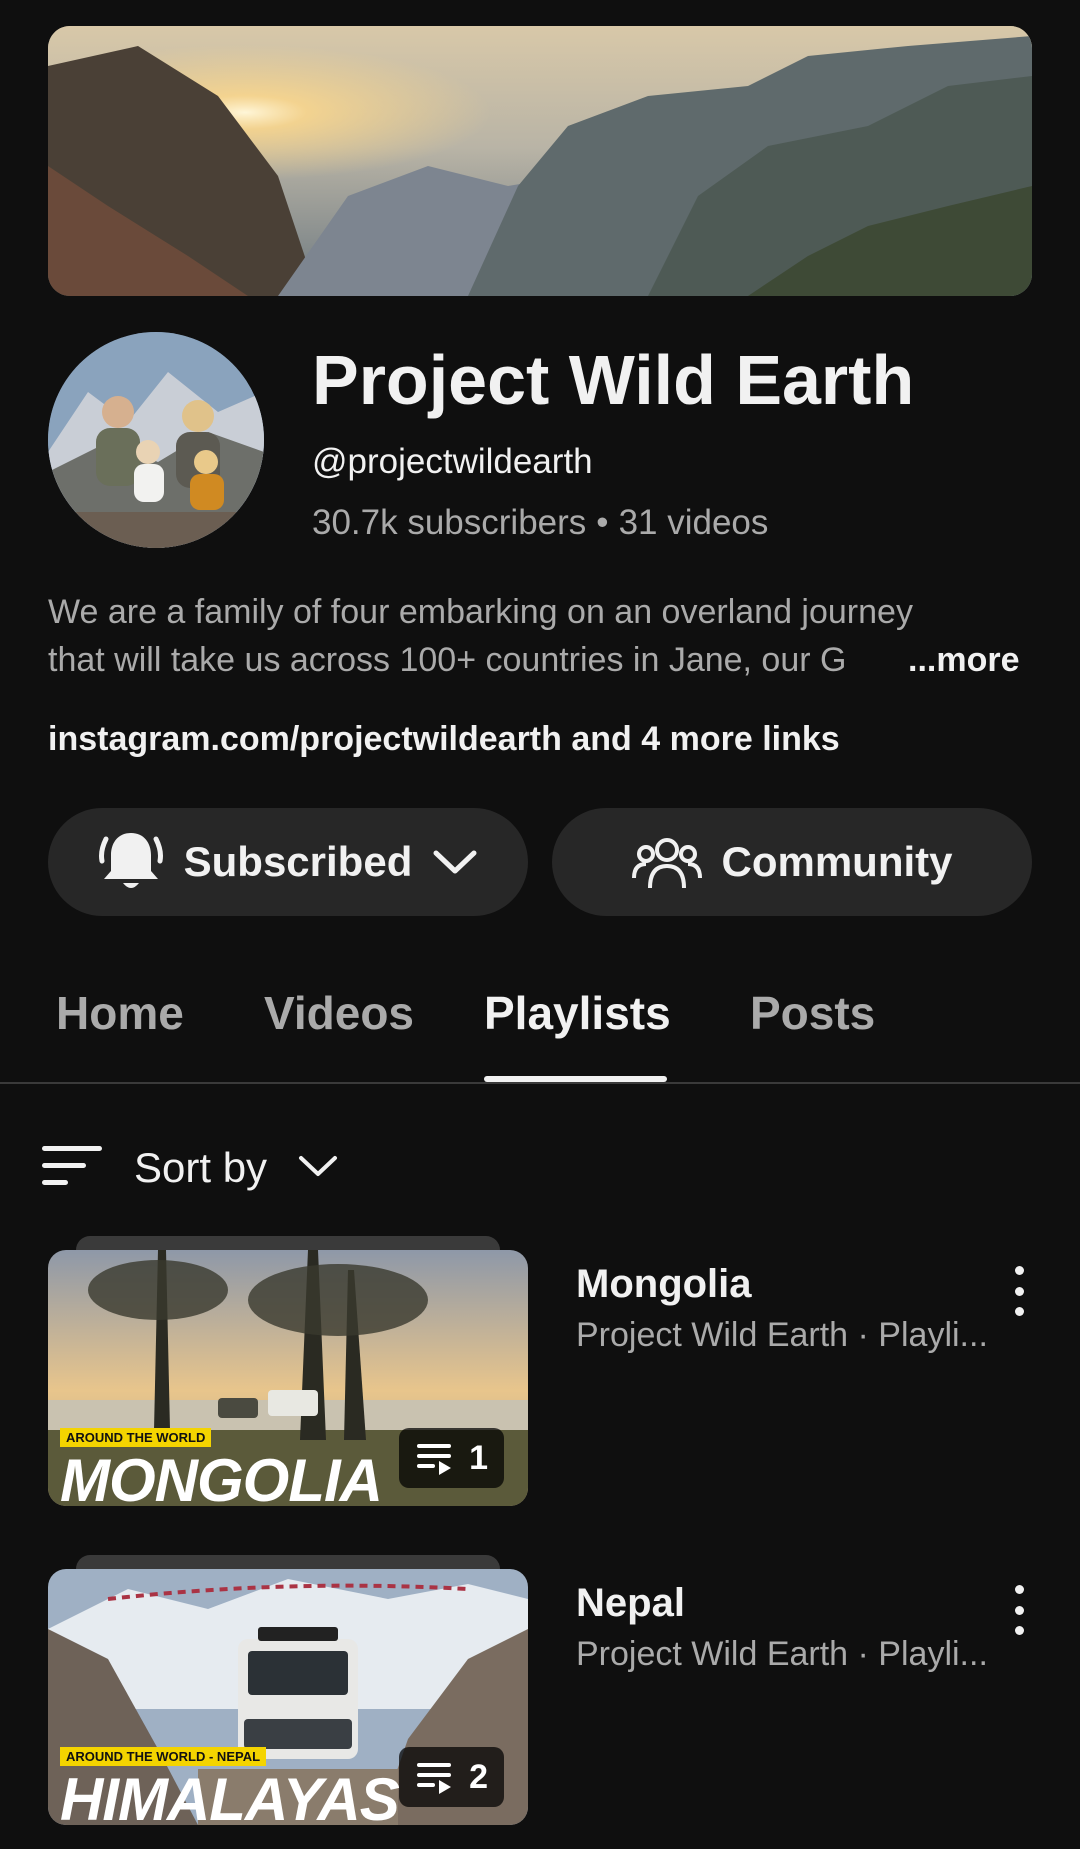 The width and height of the screenshot is (1080, 1849). Describe the element at coordinates (452, 461) in the screenshot. I see `channel-handle: @projectwildearth` at that location.